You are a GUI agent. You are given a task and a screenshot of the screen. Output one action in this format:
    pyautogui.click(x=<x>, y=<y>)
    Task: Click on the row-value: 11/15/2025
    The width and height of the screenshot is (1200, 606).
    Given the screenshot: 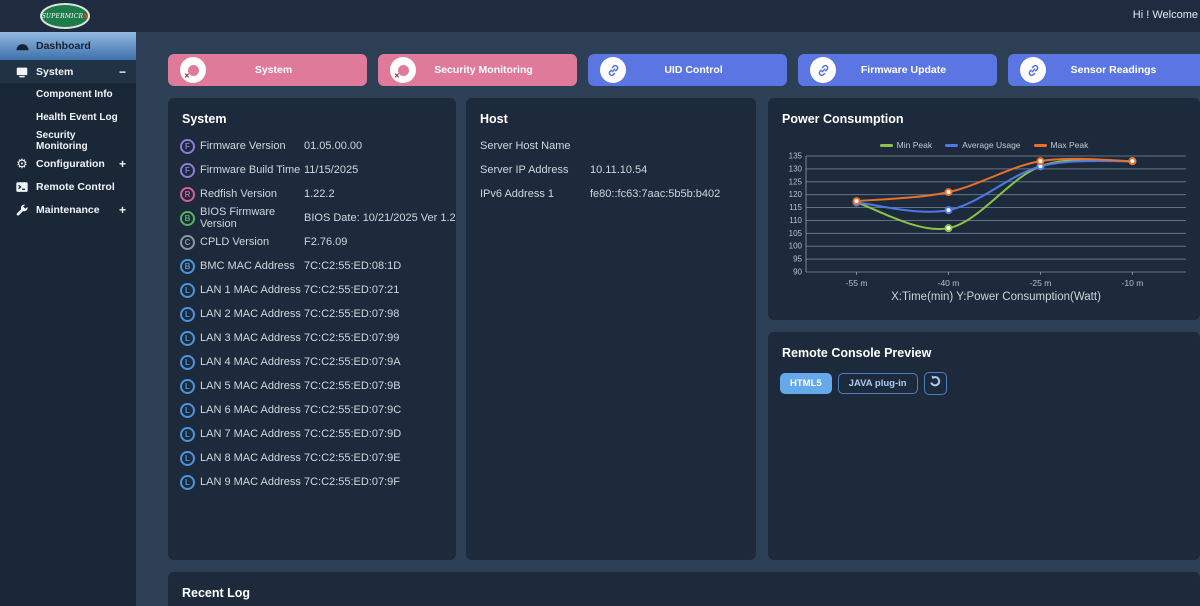 What is the action you would take?
    pyautogui.click(x=331, y=170)
    